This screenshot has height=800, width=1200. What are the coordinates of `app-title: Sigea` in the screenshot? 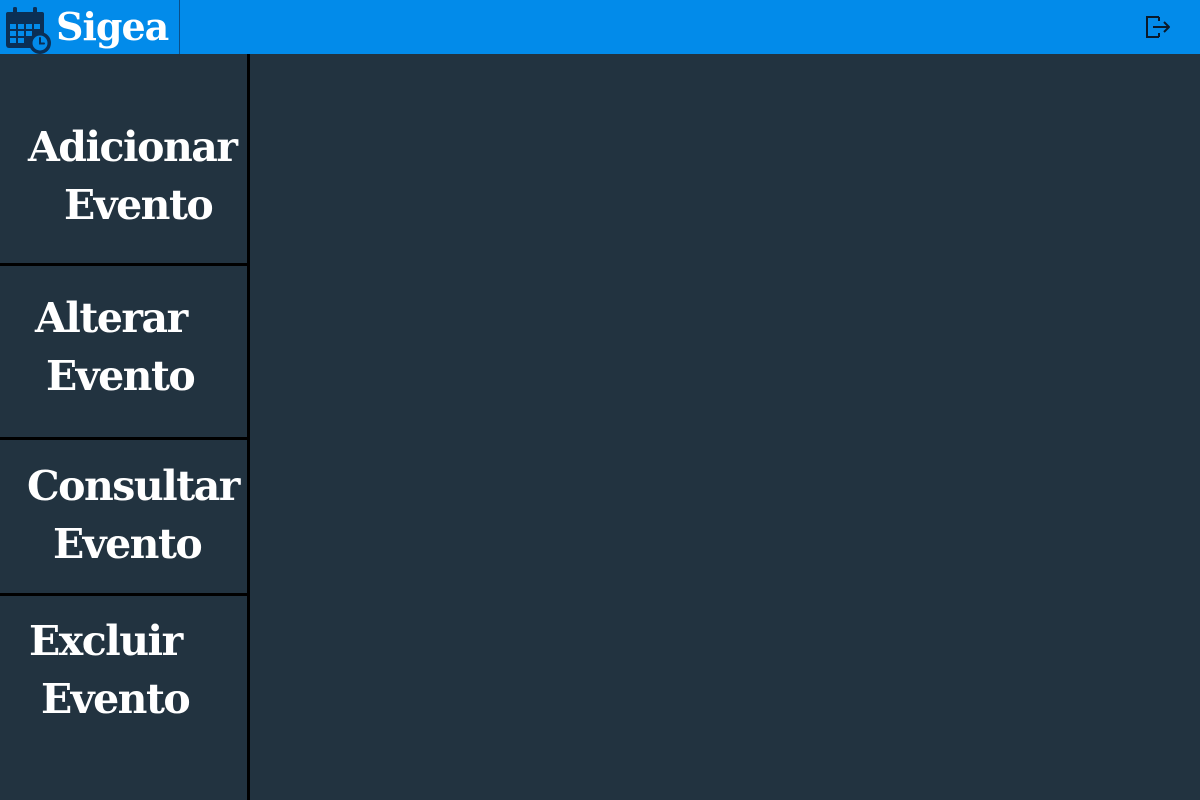 It's located at (112, 26).